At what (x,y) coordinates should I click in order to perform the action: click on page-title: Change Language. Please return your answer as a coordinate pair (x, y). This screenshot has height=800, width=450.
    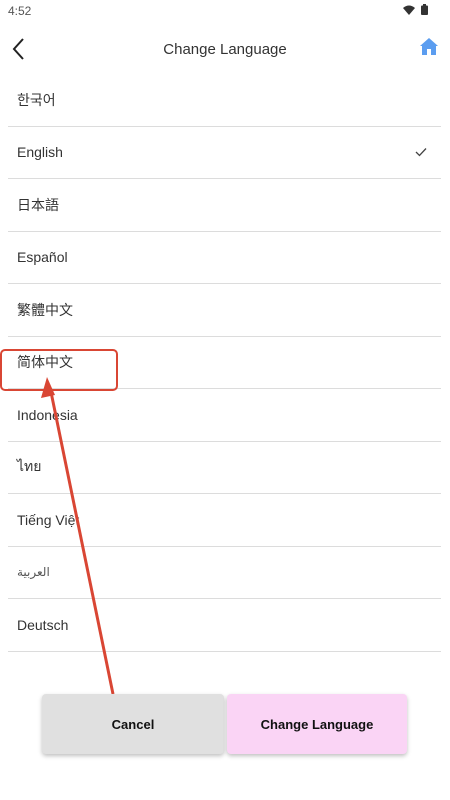
    Looking at the image, I should click on (225, 49).